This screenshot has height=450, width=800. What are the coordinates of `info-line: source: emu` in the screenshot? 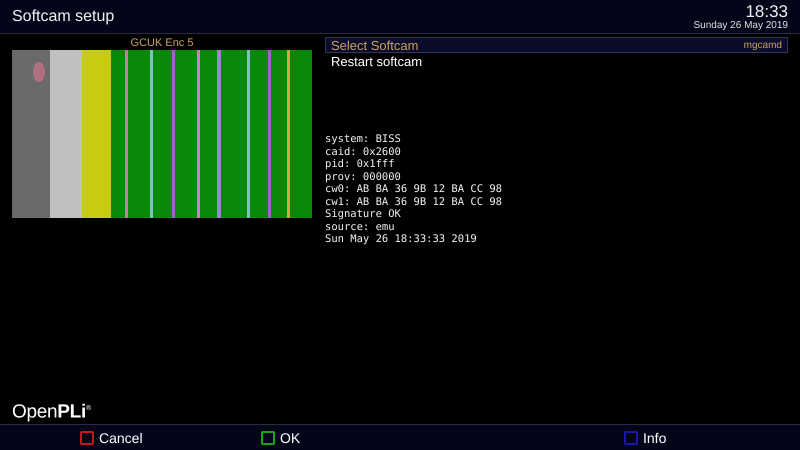 It's located at (360, 226).